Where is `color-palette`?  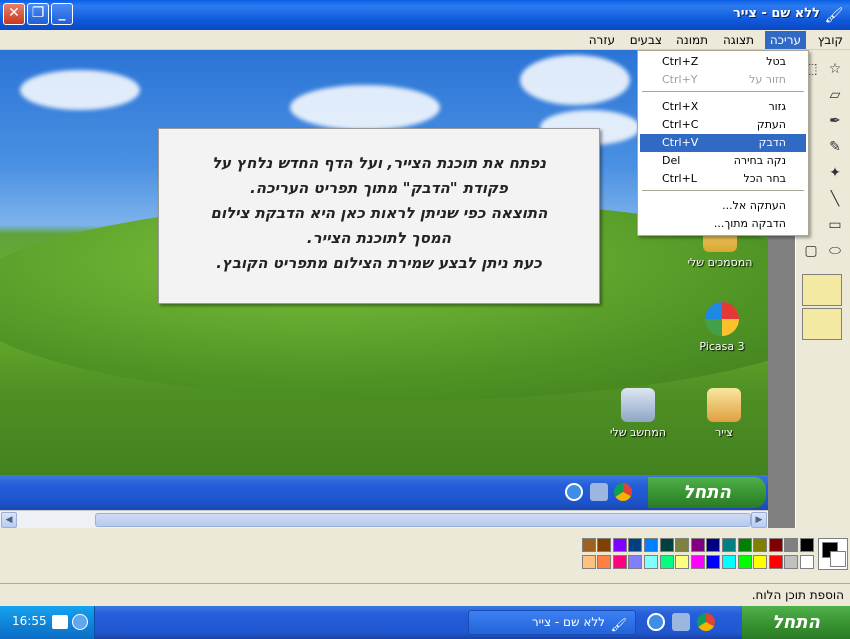
color-palette is located at coordinates (425, 555).